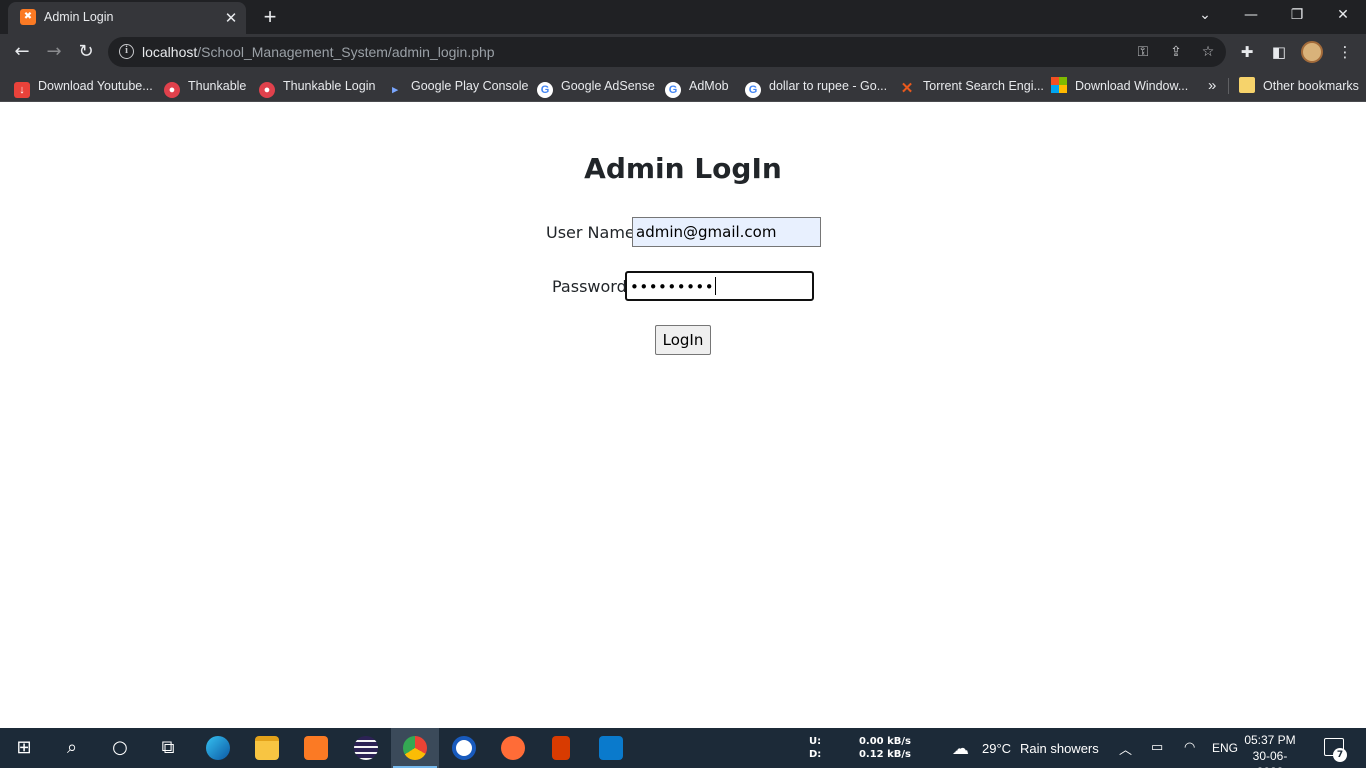  I want to click on username-input: admin@gmail.com, so click(726, 232).